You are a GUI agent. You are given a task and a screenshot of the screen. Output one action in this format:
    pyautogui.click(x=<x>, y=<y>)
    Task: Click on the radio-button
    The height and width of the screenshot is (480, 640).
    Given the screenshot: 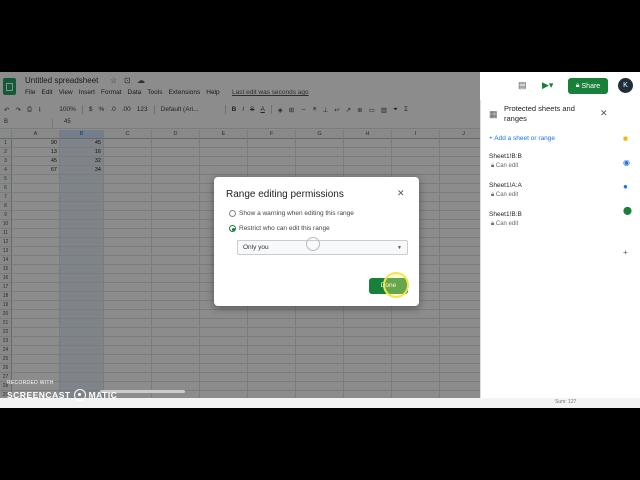 What is the action you would take?
    pyautogui.click(x=232, y=213)
    